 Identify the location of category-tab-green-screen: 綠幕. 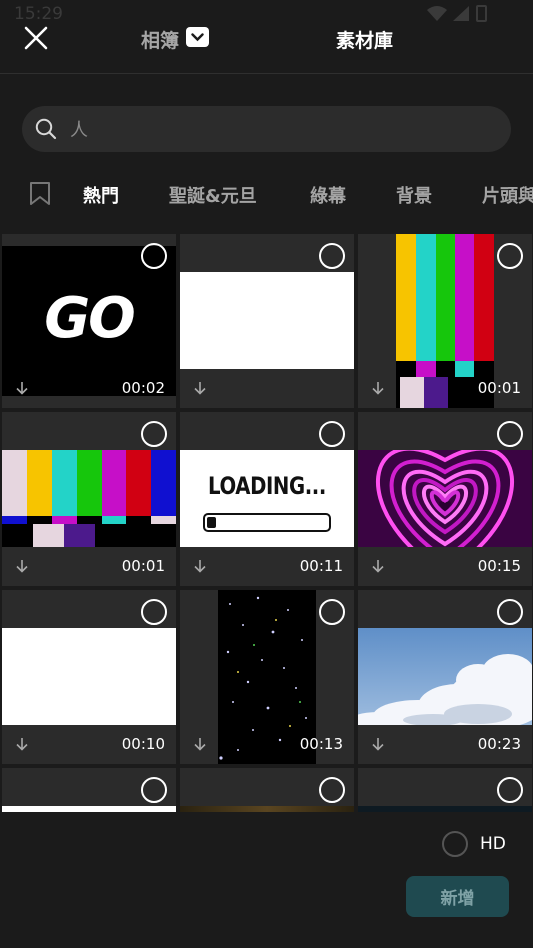
(328, 195).